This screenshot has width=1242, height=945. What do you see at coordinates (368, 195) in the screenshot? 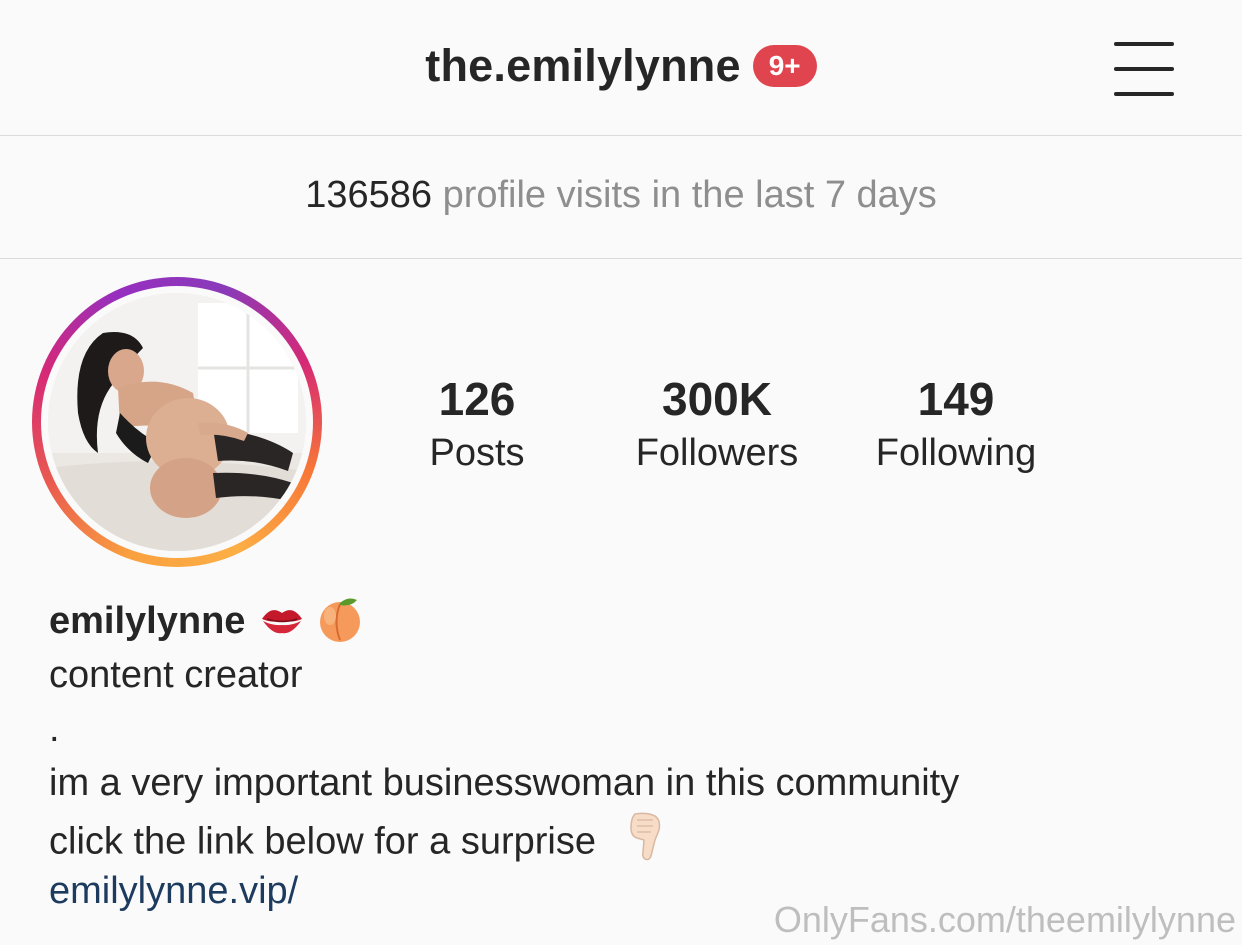
I see `profile-visits-count: 136586` at bounding box center [368, 195].